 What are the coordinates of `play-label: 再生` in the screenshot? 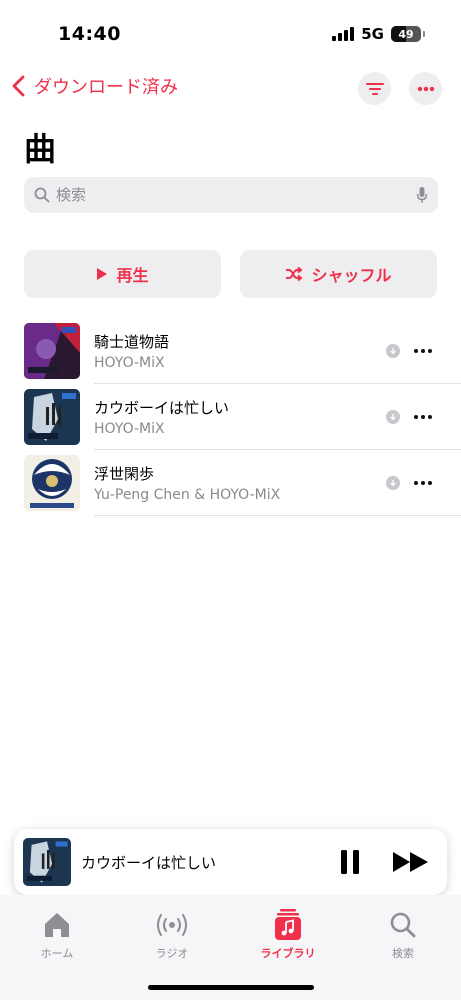 It's located at (132, 275).